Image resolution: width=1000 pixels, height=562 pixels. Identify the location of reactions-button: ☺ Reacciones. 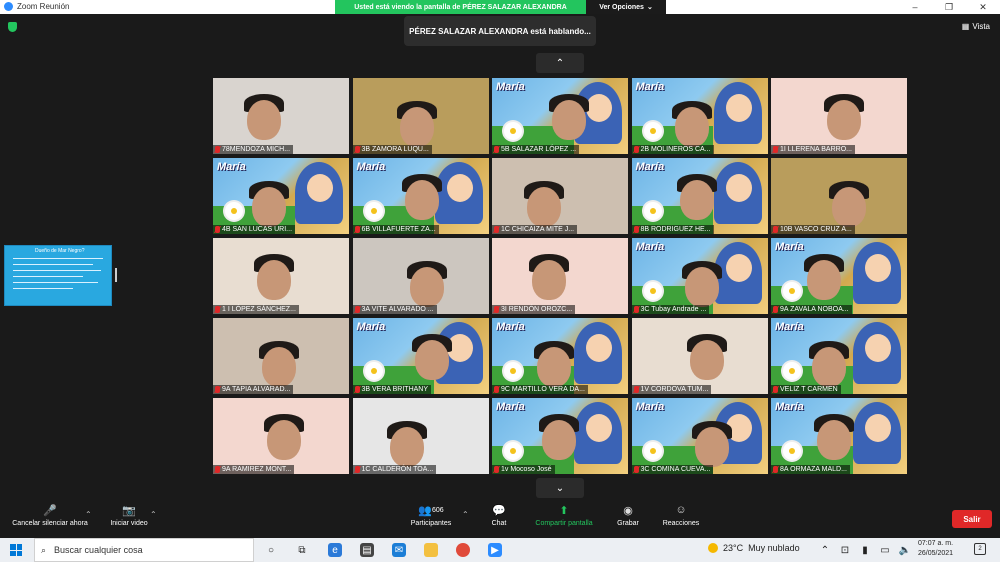
(681, 515).